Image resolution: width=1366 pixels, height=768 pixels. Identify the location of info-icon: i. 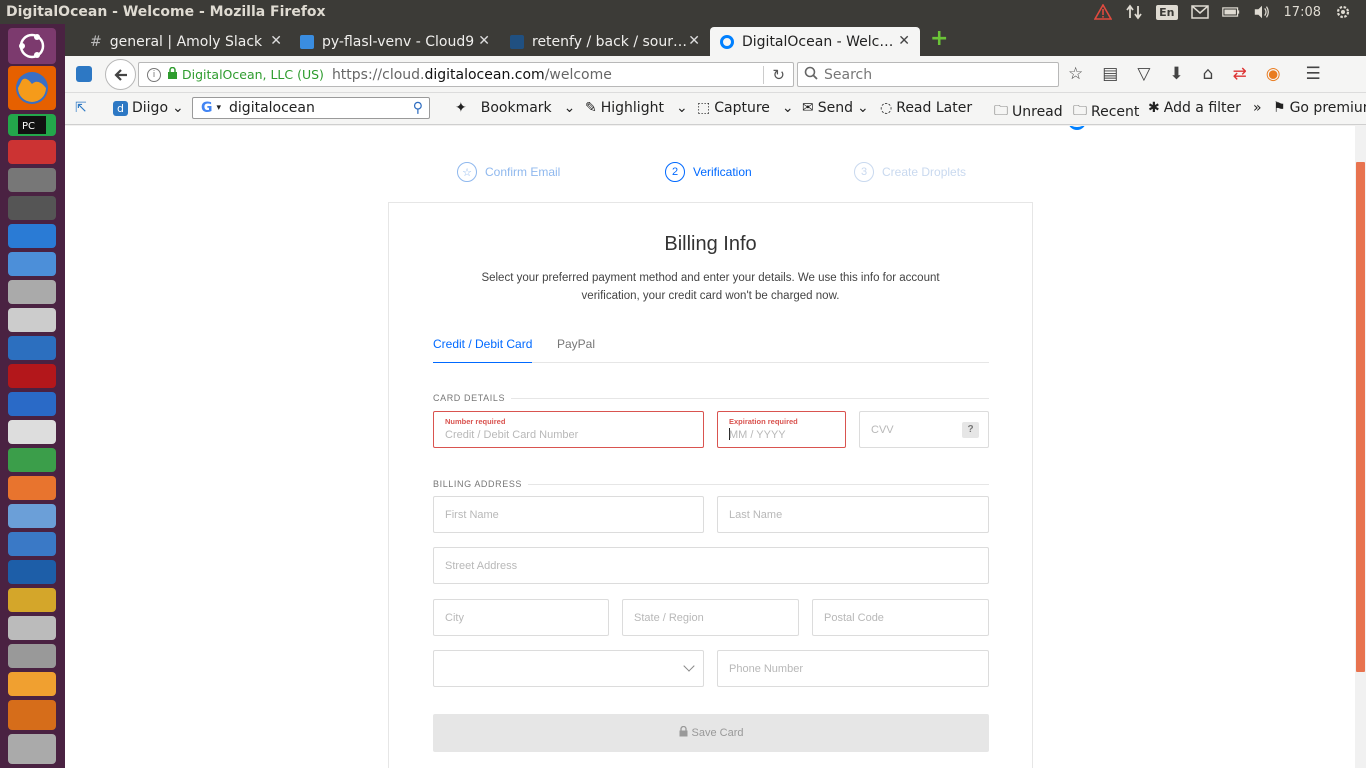
(154, 74).